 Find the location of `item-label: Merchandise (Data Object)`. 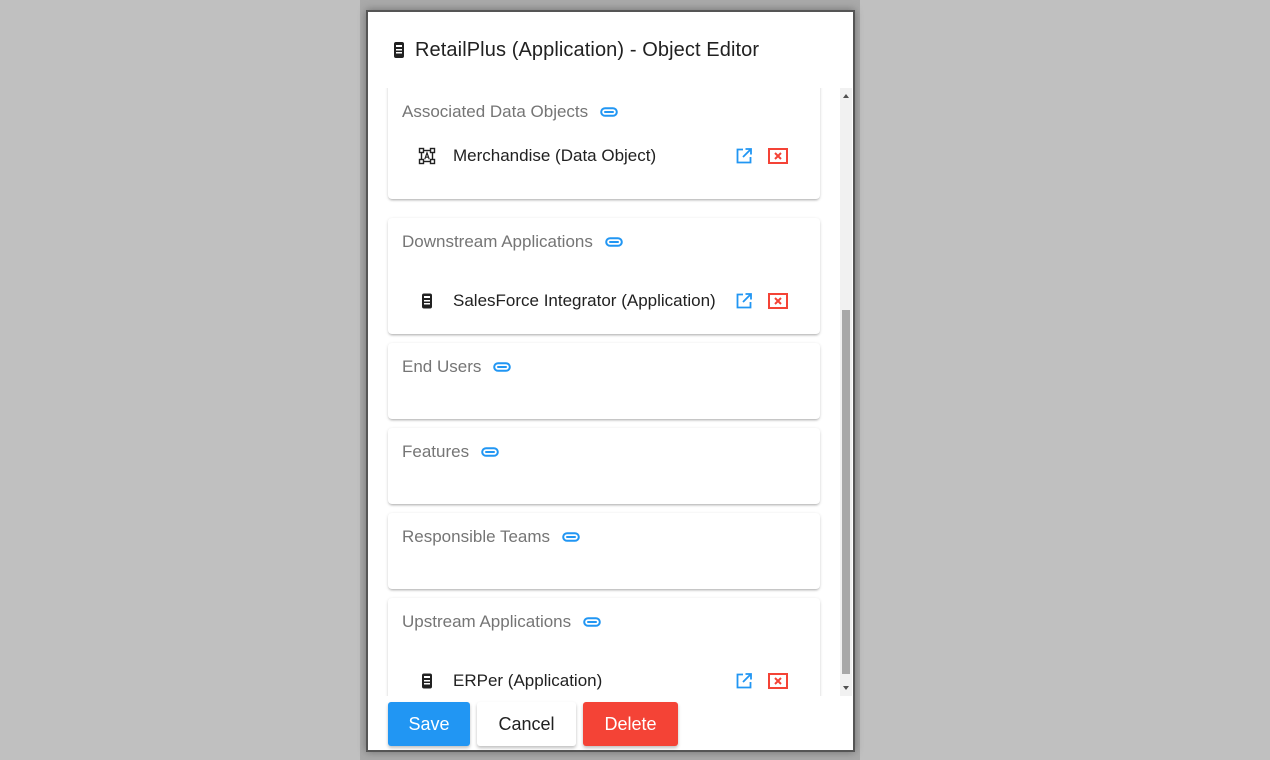

item-label: Merchandise (Data Object) is located at coordinates (555, 155).